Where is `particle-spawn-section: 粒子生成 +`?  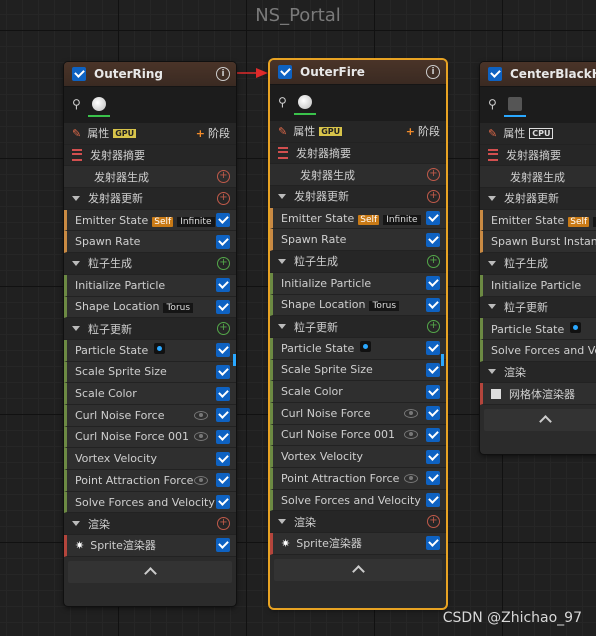 particle-spawn-section: 粒子生成 + is located at coordinates (150, 264).